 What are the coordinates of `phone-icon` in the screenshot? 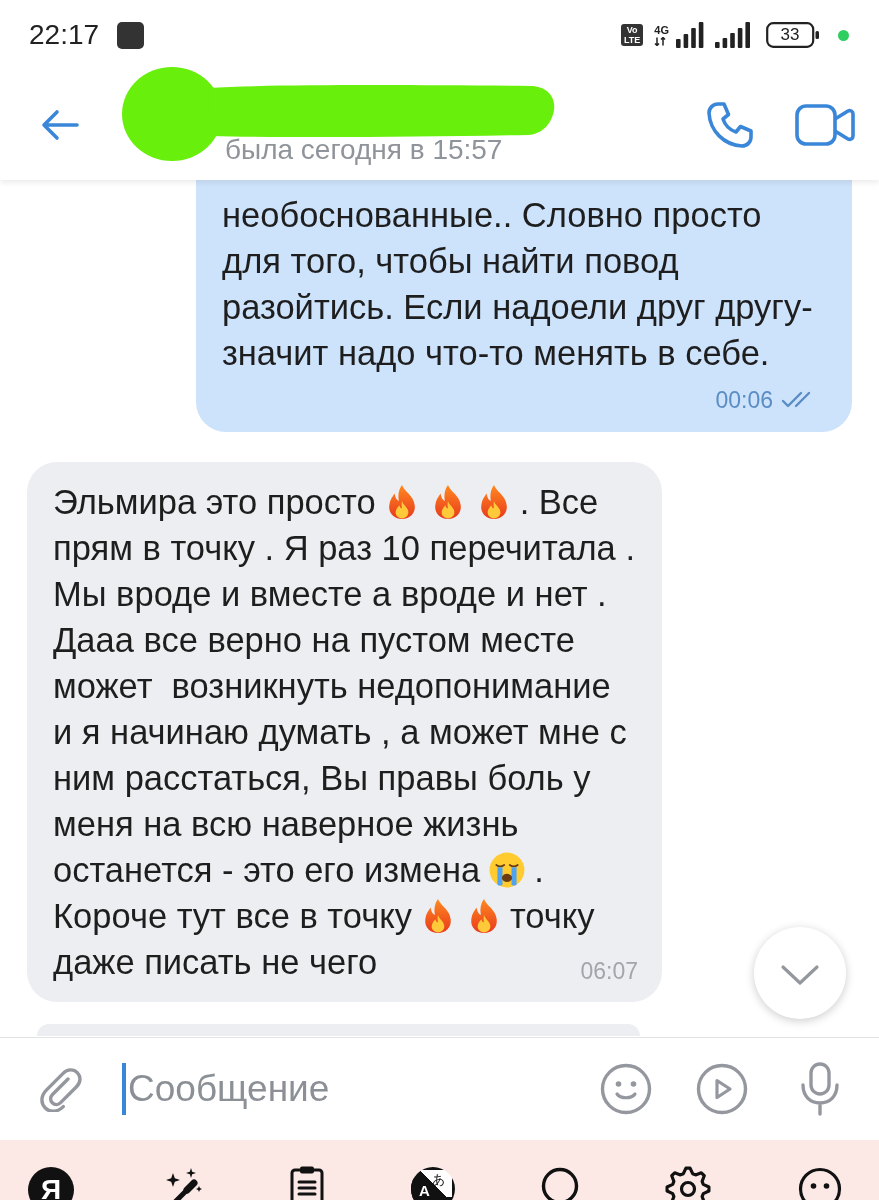 It's located at (730, 125).